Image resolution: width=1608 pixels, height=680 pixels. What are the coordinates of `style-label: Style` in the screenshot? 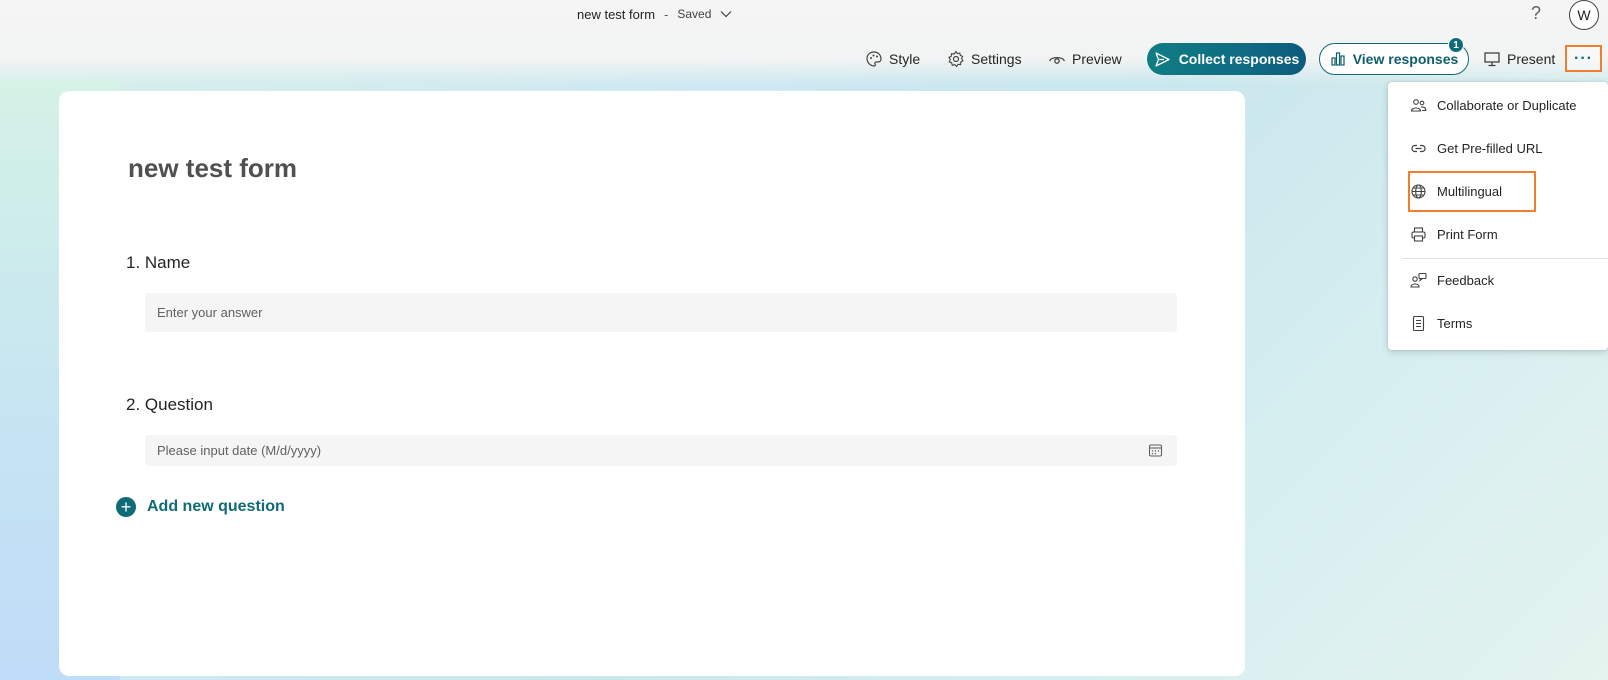 It's located at (905, 59).